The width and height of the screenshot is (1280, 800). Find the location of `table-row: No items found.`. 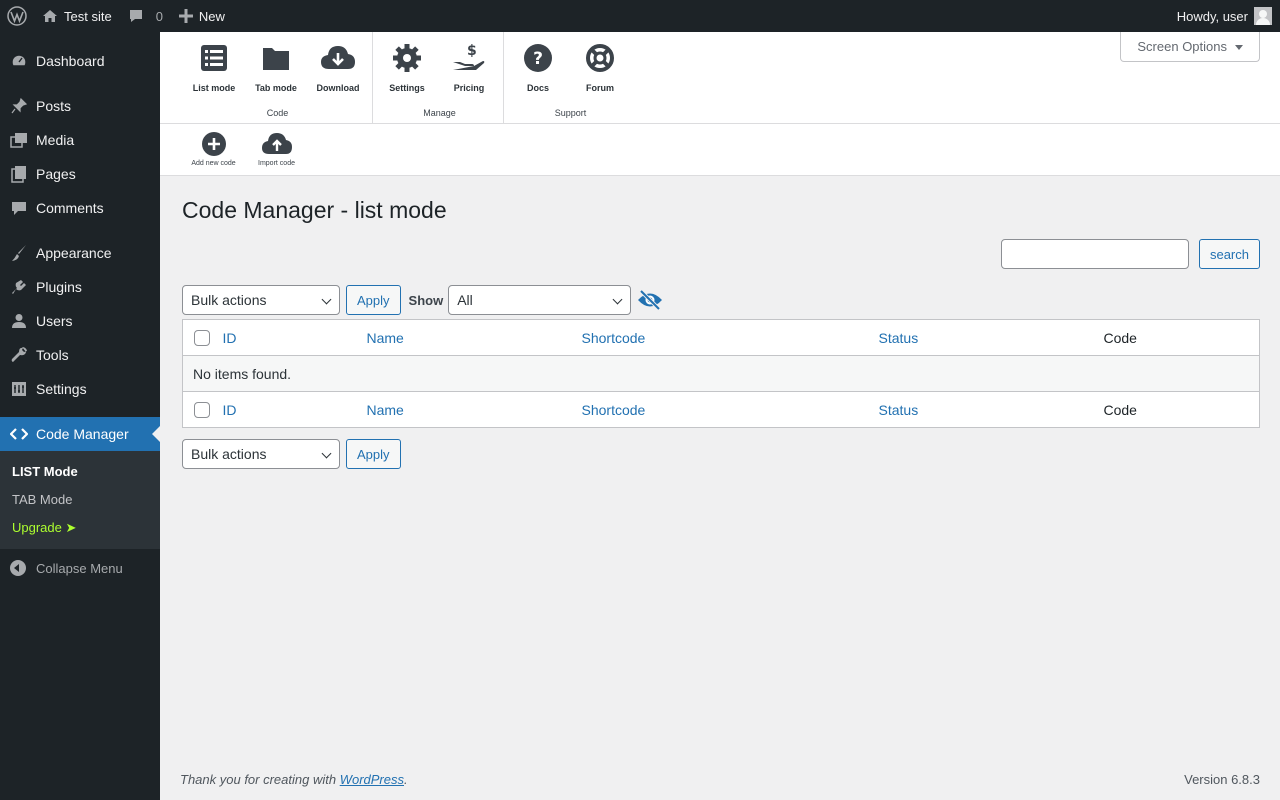

table-row: No items found. is located at coordinates (721, 373).